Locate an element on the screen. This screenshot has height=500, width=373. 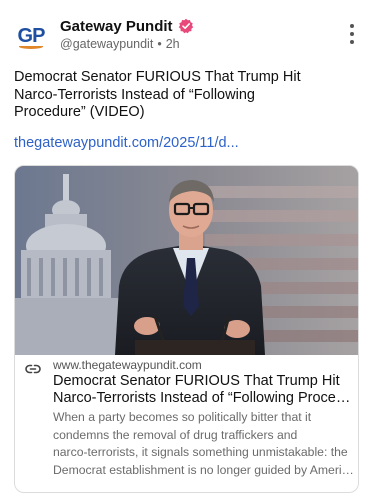
post-text-line: Democrat Senator FURIOUS That Trump Hit is located at coordinates (157, 77).